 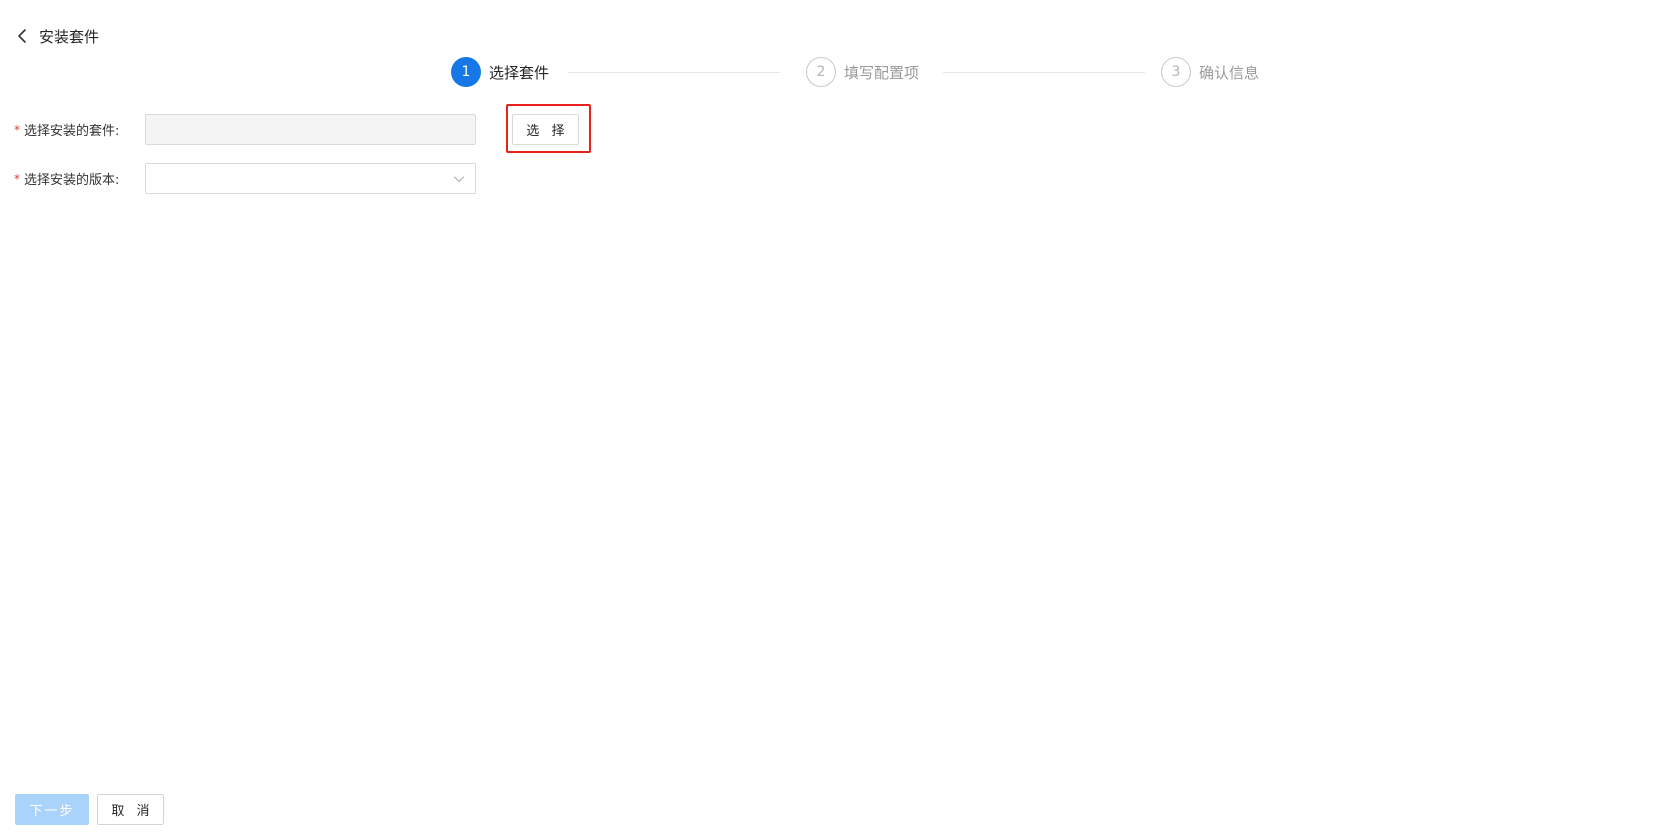 I want to click on step-label: 选择套件, so click(x=519, y=72).